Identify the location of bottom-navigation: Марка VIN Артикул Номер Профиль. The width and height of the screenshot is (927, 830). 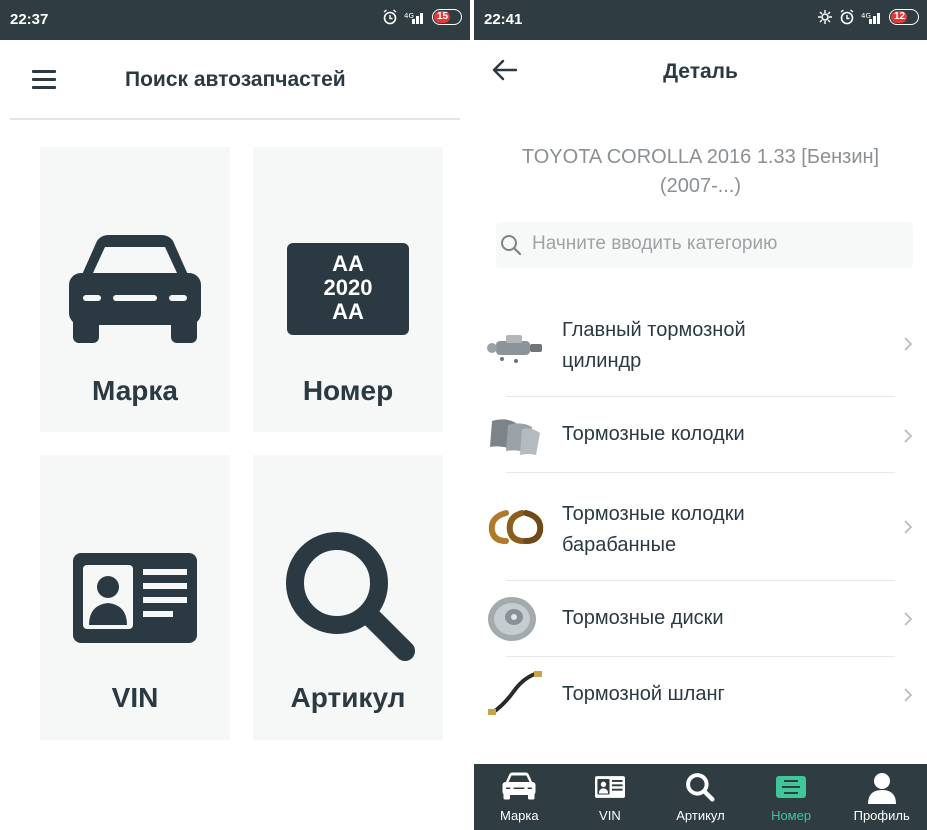
(700, 797).